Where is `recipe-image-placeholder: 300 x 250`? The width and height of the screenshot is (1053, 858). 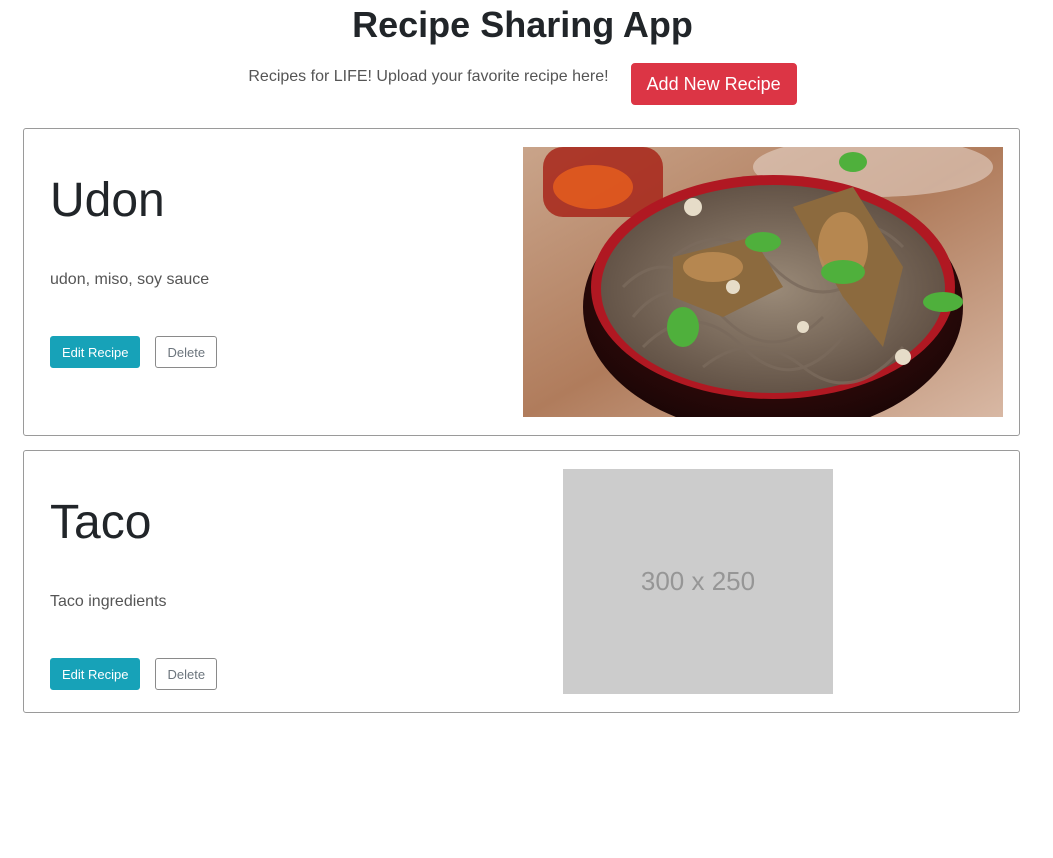 recipe-image-placeholder: 300 x 250 is located at coordinates (698, 581).